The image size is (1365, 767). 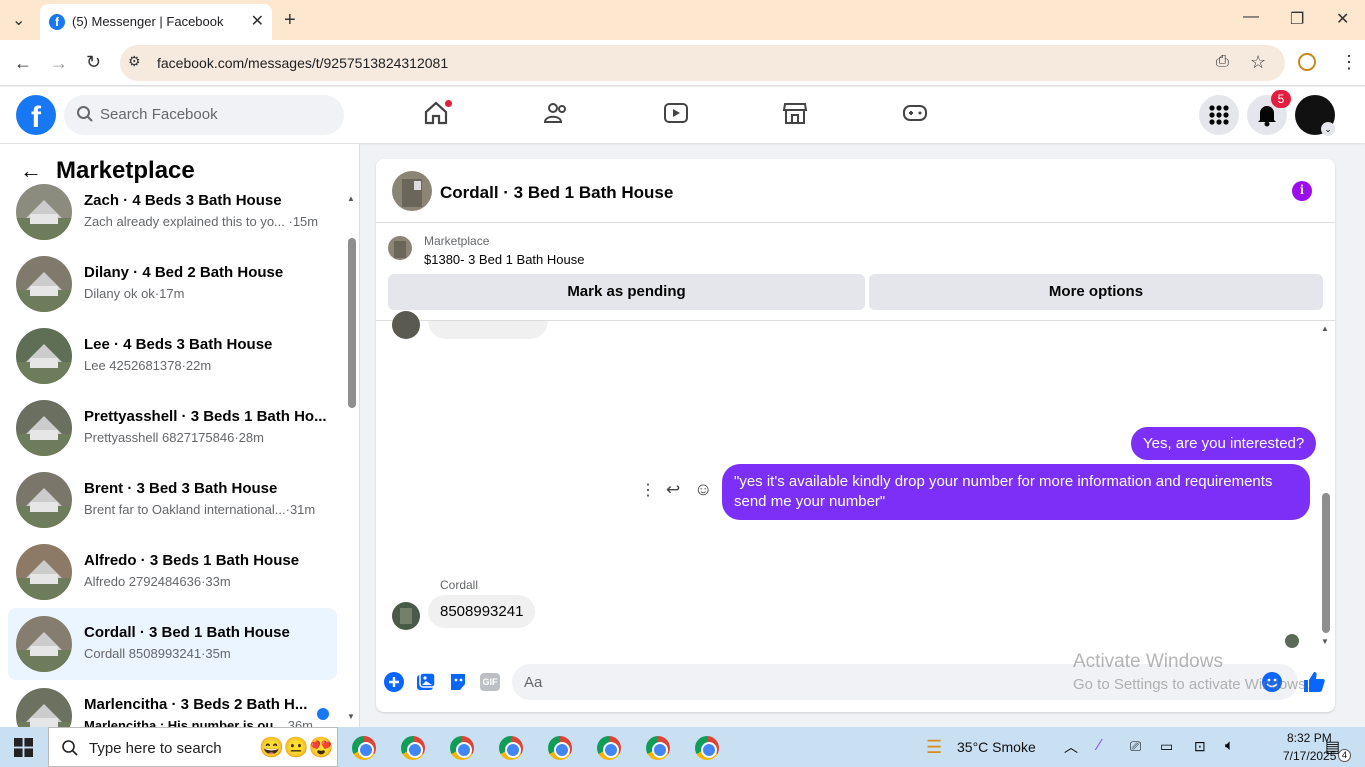 What do you see at coordinates (18, 20) in the screenshot?
I see `tab-search-chevron-icon: ⌄` at bounding box center [18, 20].